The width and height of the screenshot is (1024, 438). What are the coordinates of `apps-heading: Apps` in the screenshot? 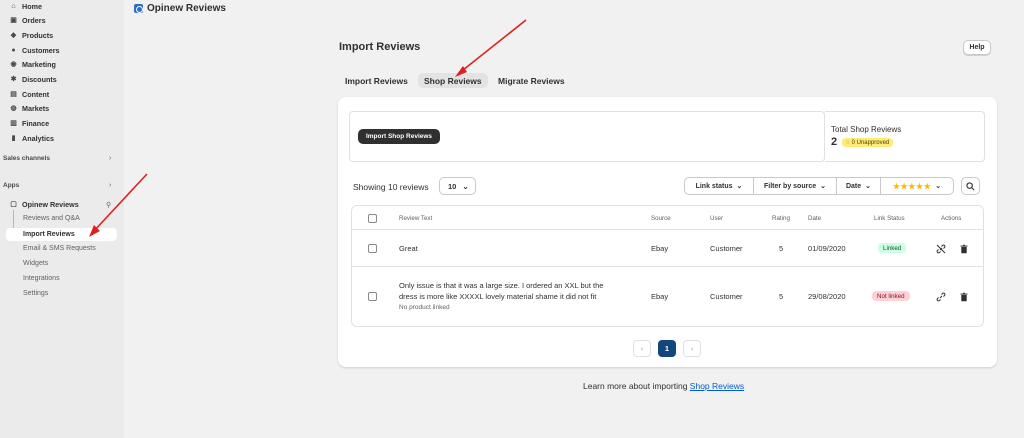 It's located at (11, 185).